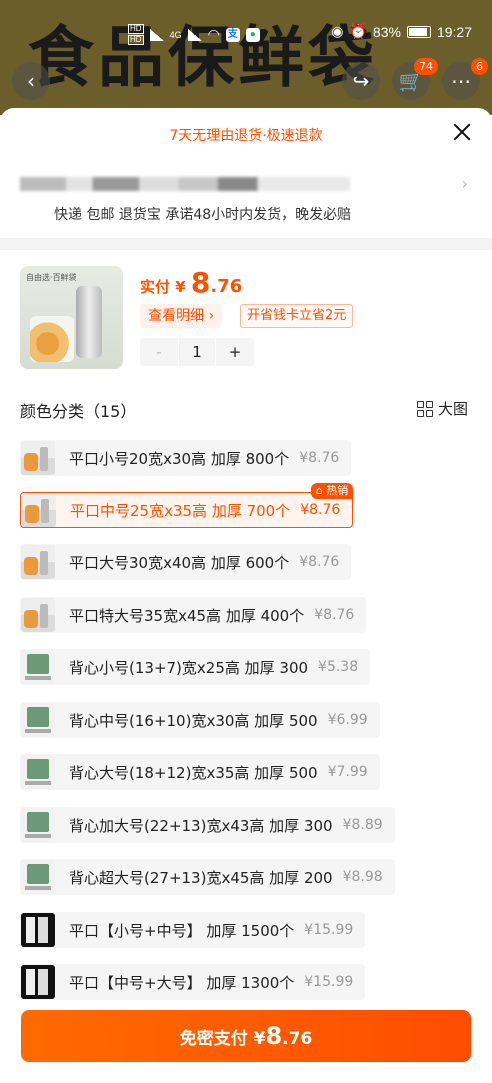 The height and width of the screenshot is (1083, 492). I want to click on option-price: ¥6.99, so click(347, 720).